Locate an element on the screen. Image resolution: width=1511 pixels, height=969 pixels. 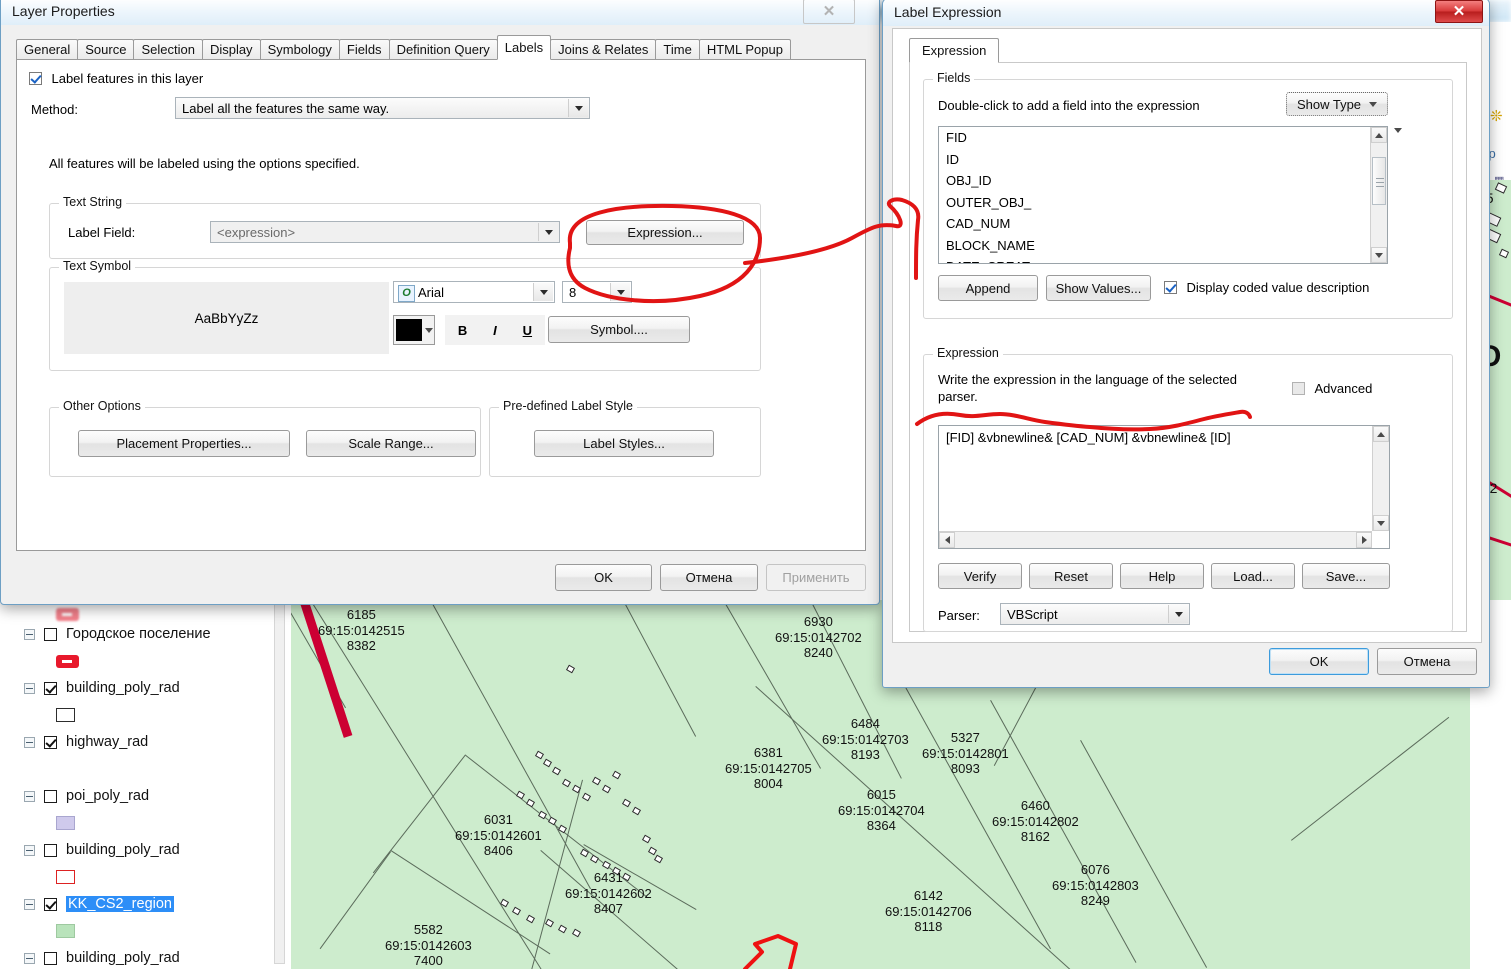
scrollbar-thumb is located at coordinates (1379, 181).